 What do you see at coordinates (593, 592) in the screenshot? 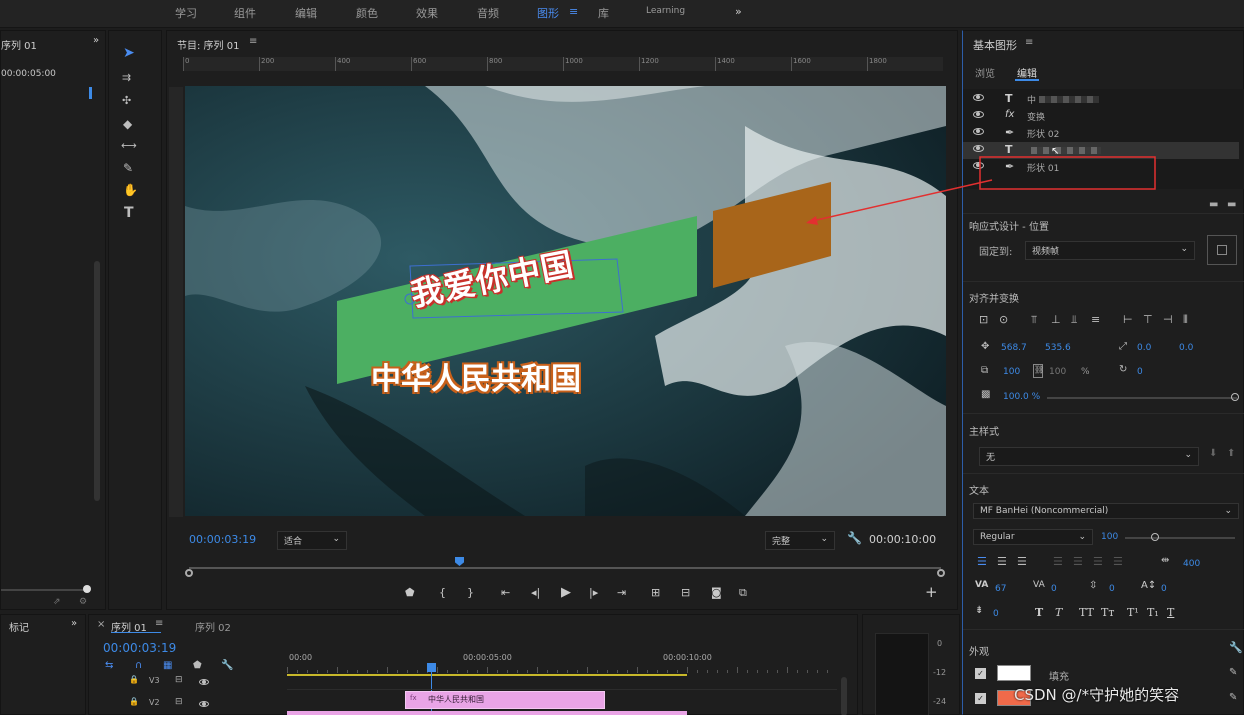
I see `step-forward-icon: |▸` at bounding box center [593, 592].